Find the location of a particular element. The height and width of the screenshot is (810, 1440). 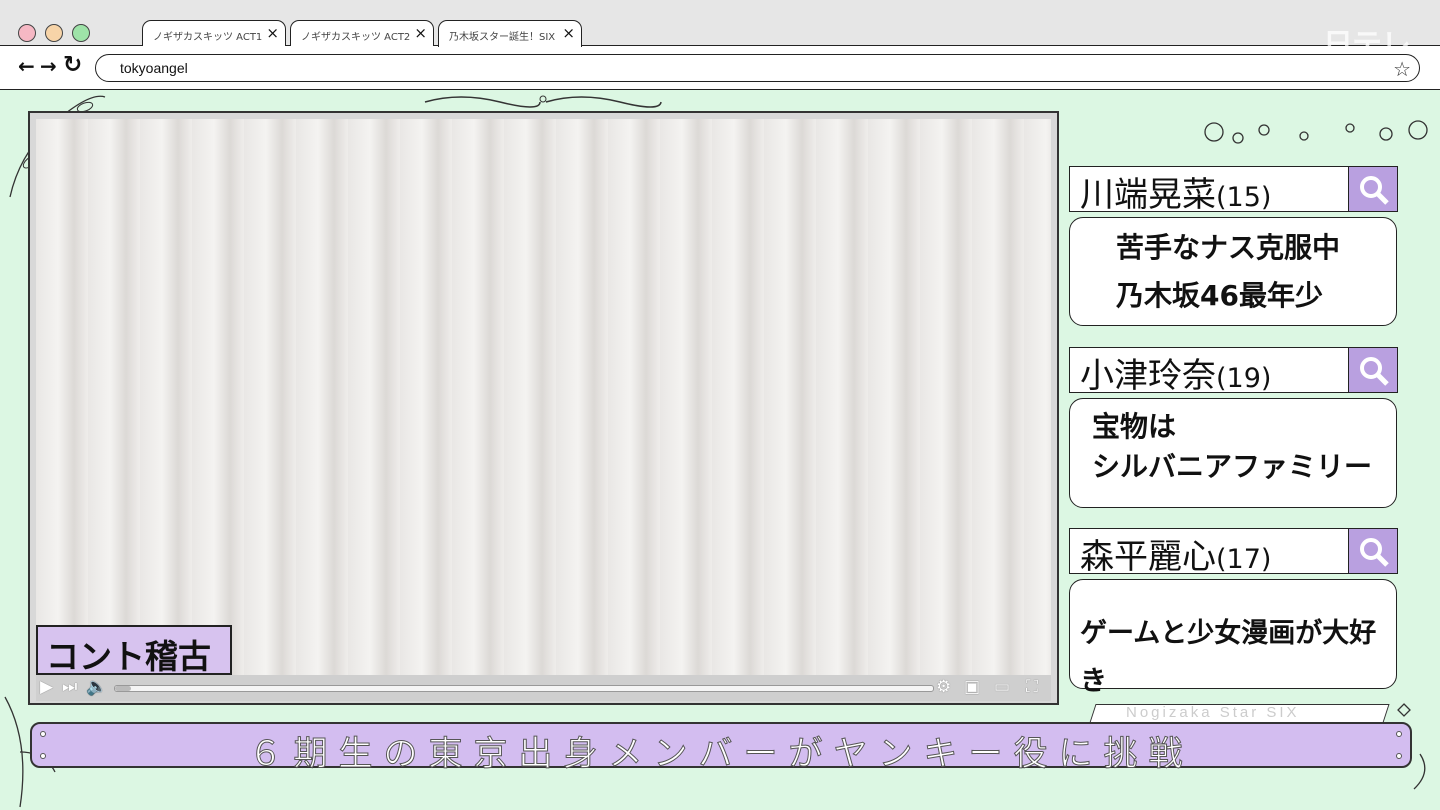

member-name: 森平麗心(17) is located at coordinates (1175, 553).